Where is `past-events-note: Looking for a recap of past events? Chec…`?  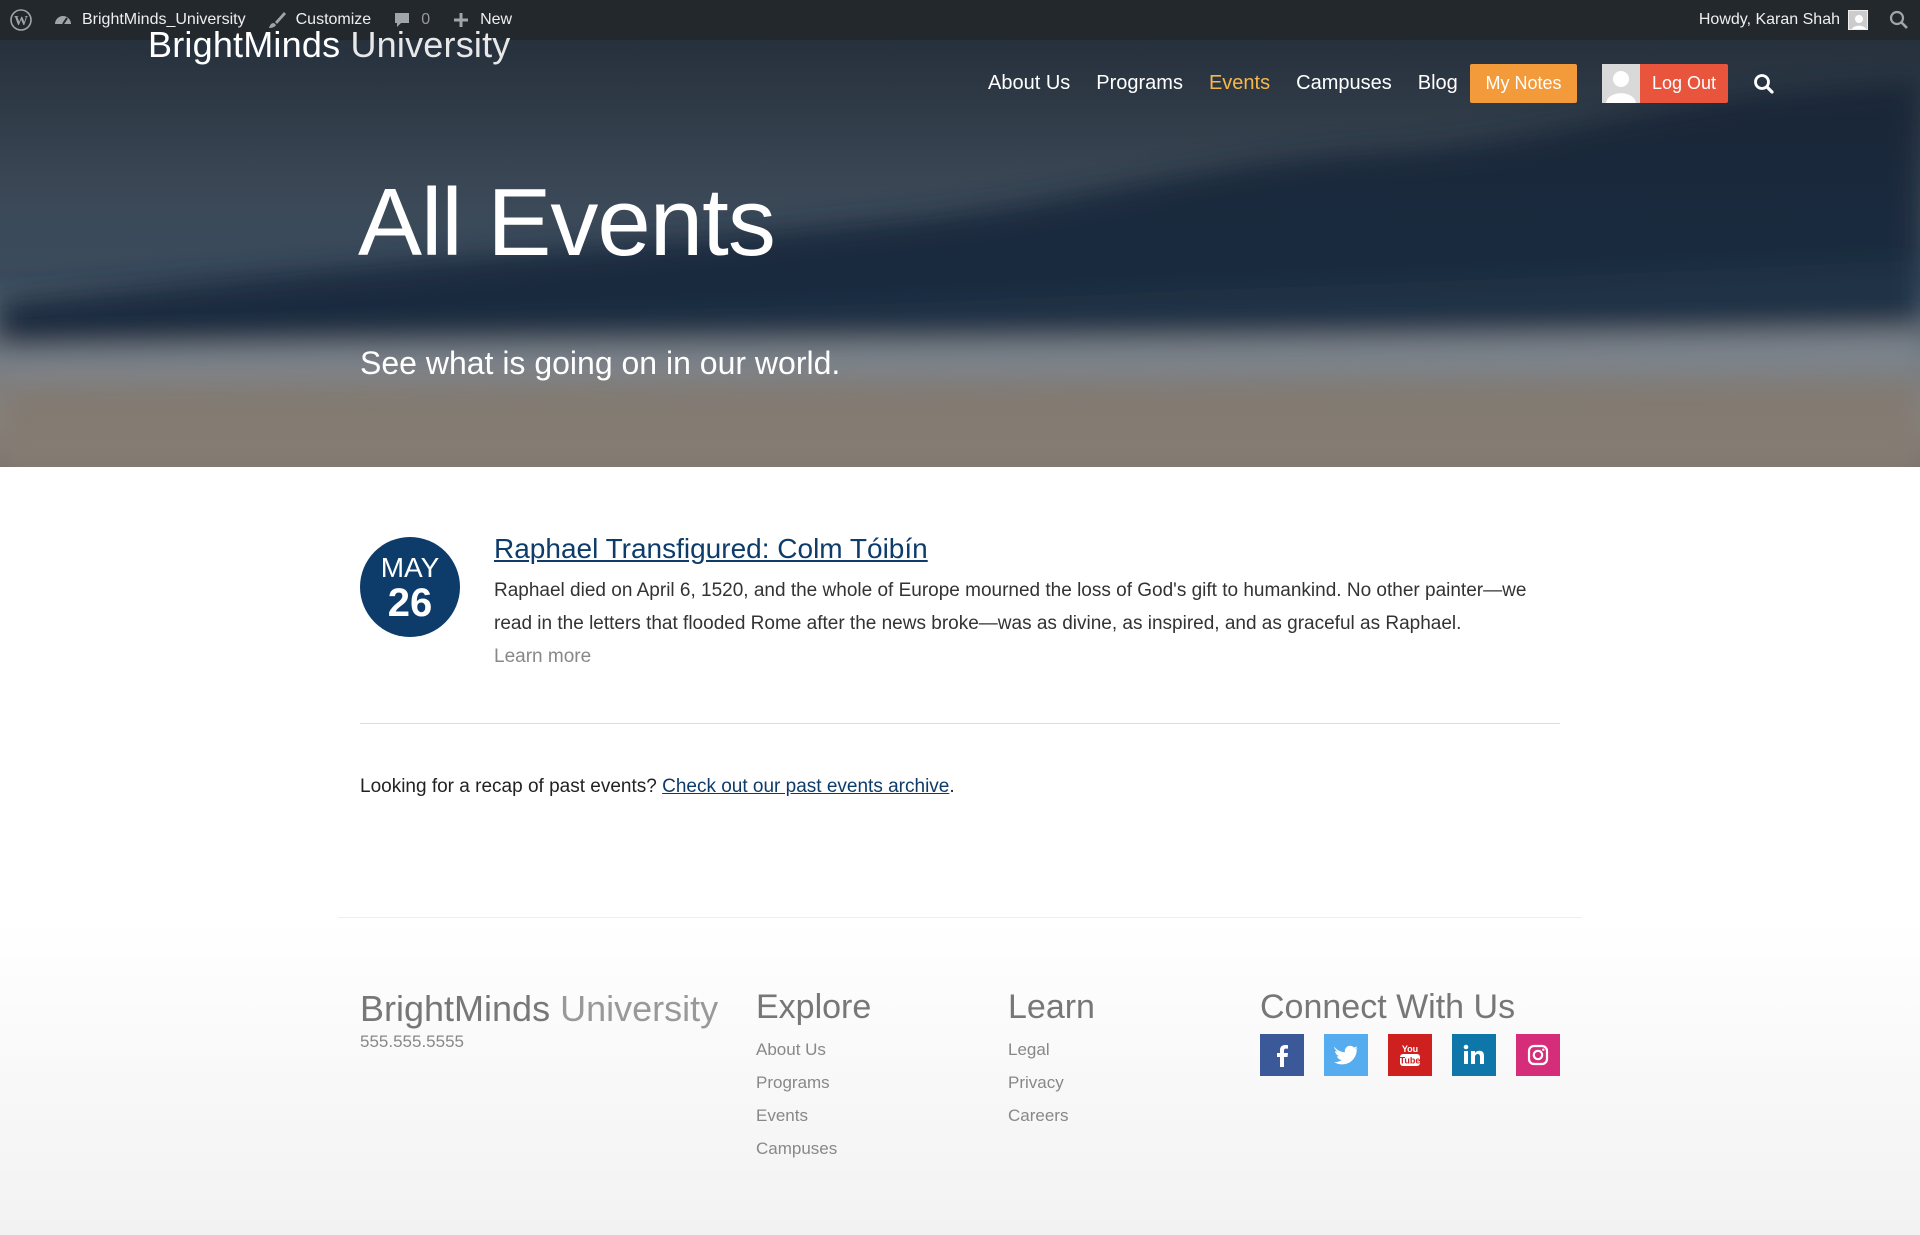
past-events-note: Looking for a recap of past events? Chec… is located at coordinates (657, 787).